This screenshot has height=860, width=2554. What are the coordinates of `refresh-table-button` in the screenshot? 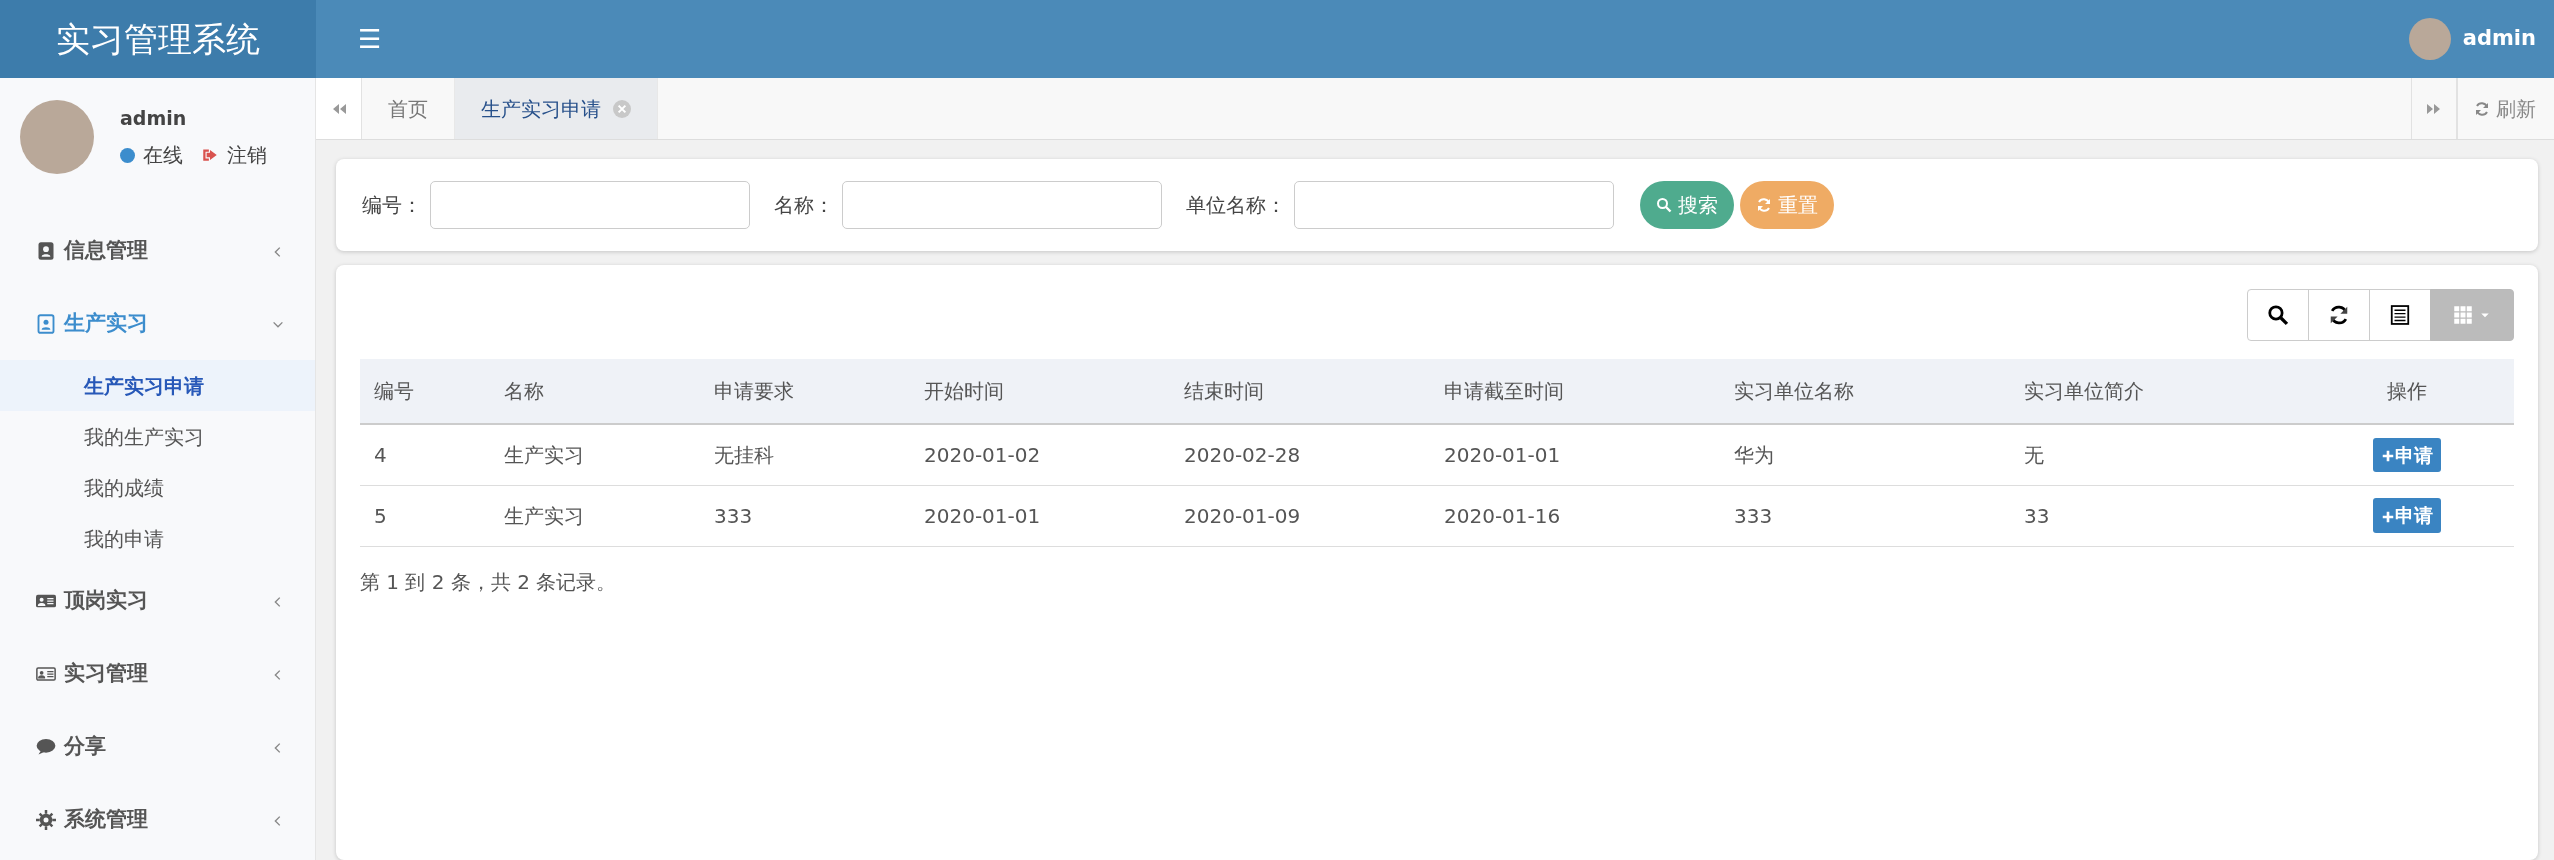 It's located at (2339, 315).